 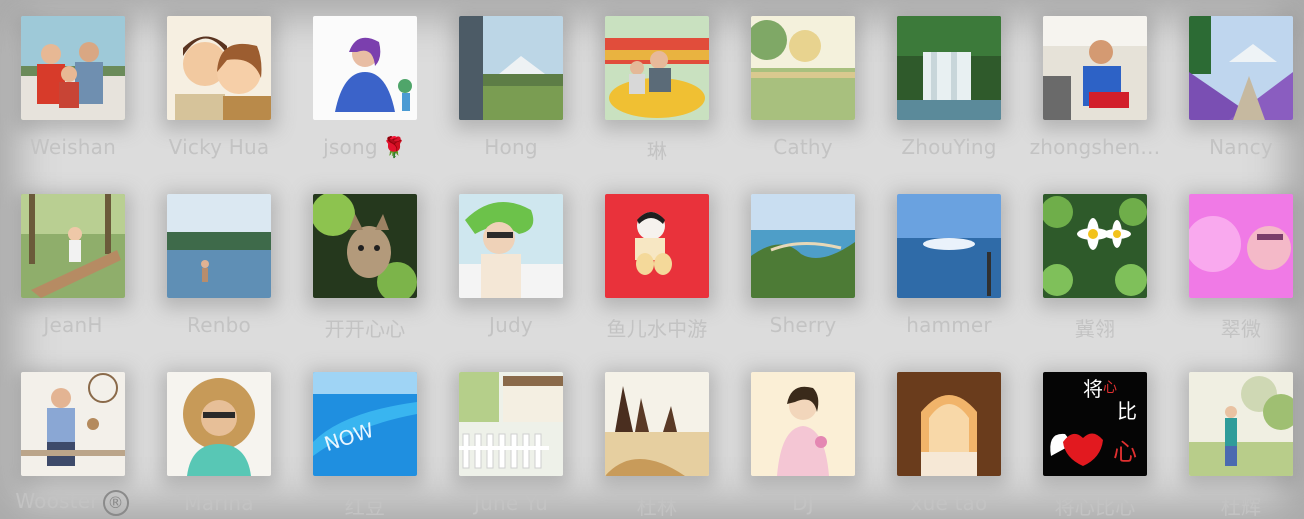 I want to click on contact-item: 翠微, so click(x=1236, y=259).